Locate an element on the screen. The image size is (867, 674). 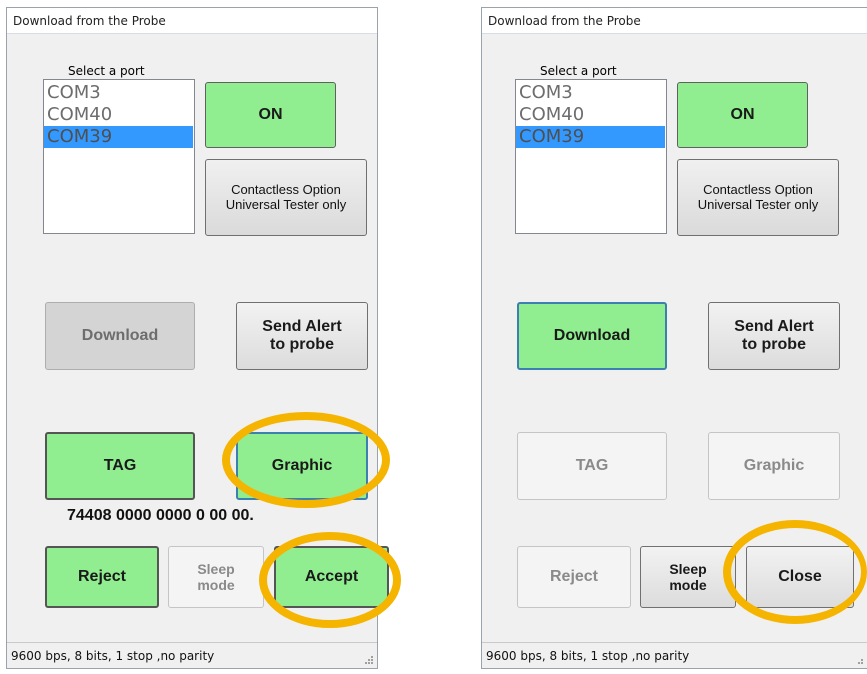
tag-number: 74408 0000 0000 0 00 00. is located at coordinates (160, 515).